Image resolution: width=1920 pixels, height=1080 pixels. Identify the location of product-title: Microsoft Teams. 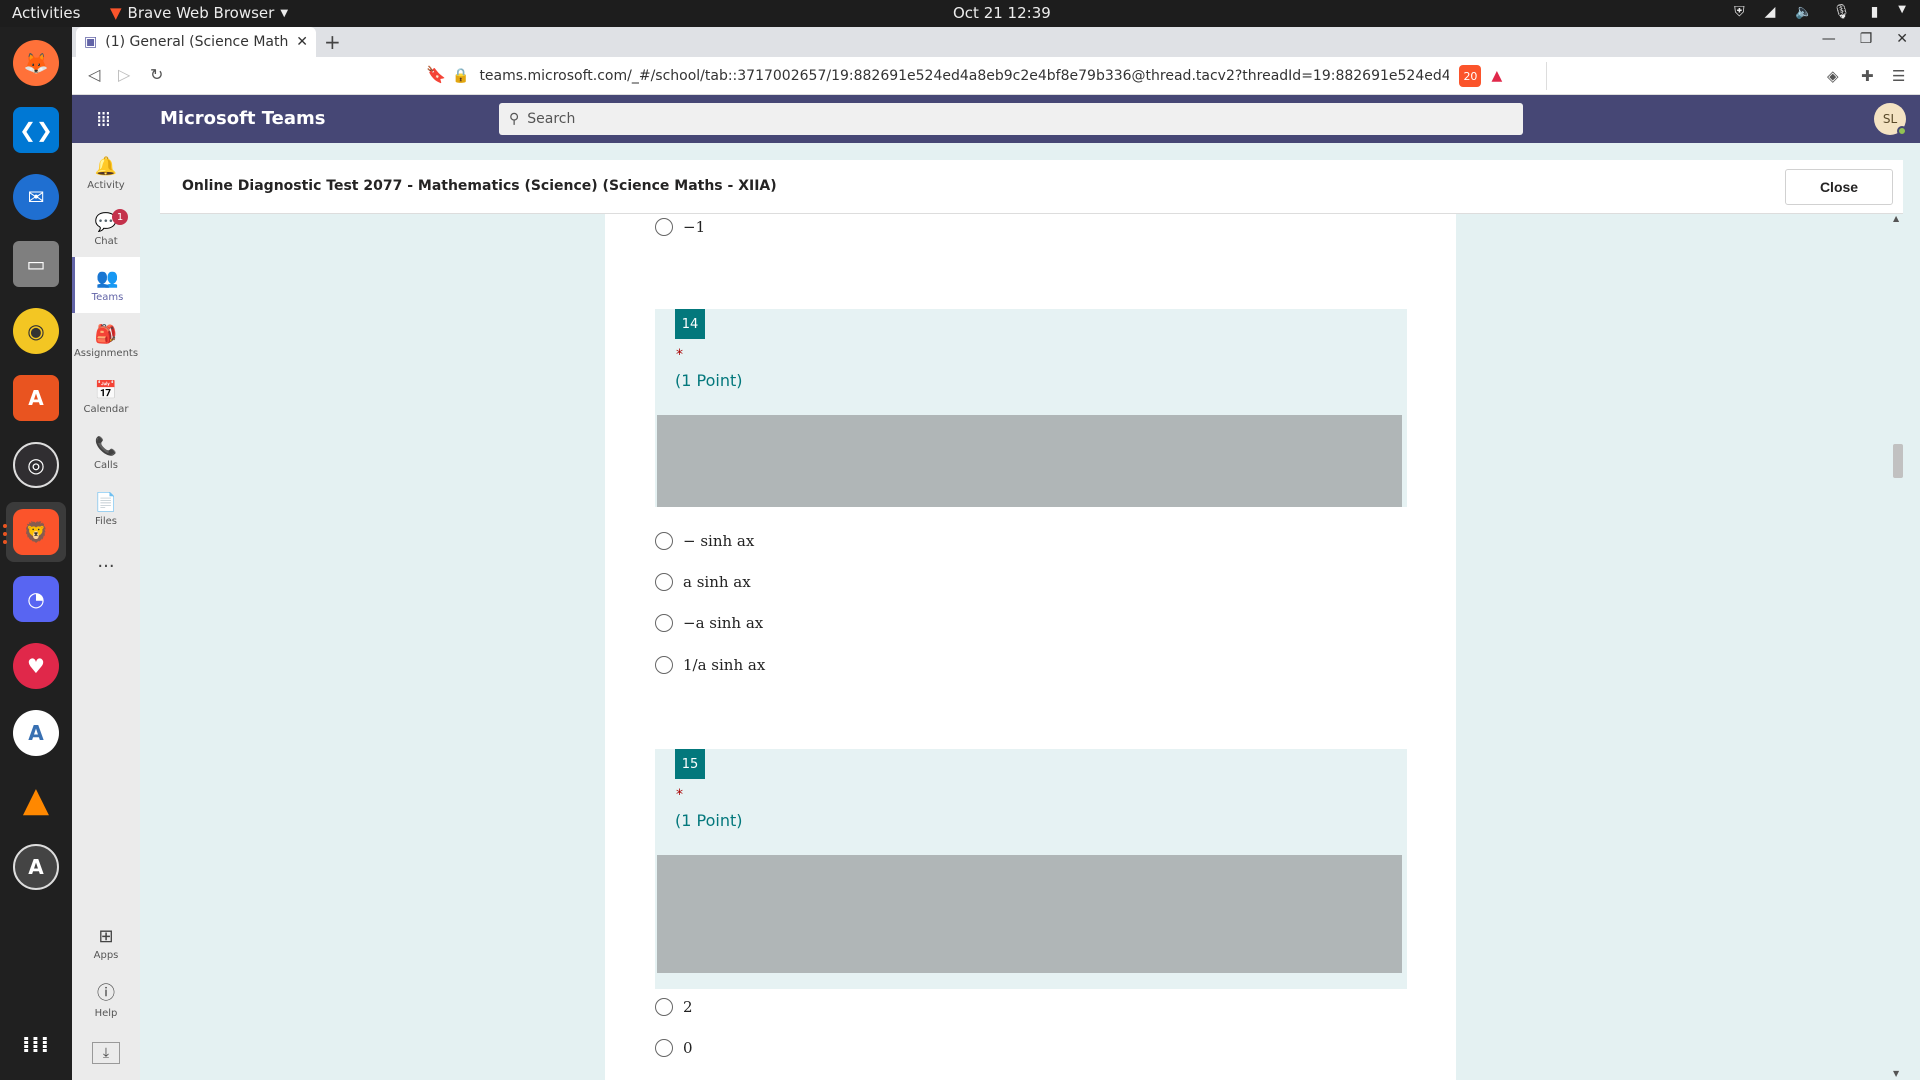
(243, 118).